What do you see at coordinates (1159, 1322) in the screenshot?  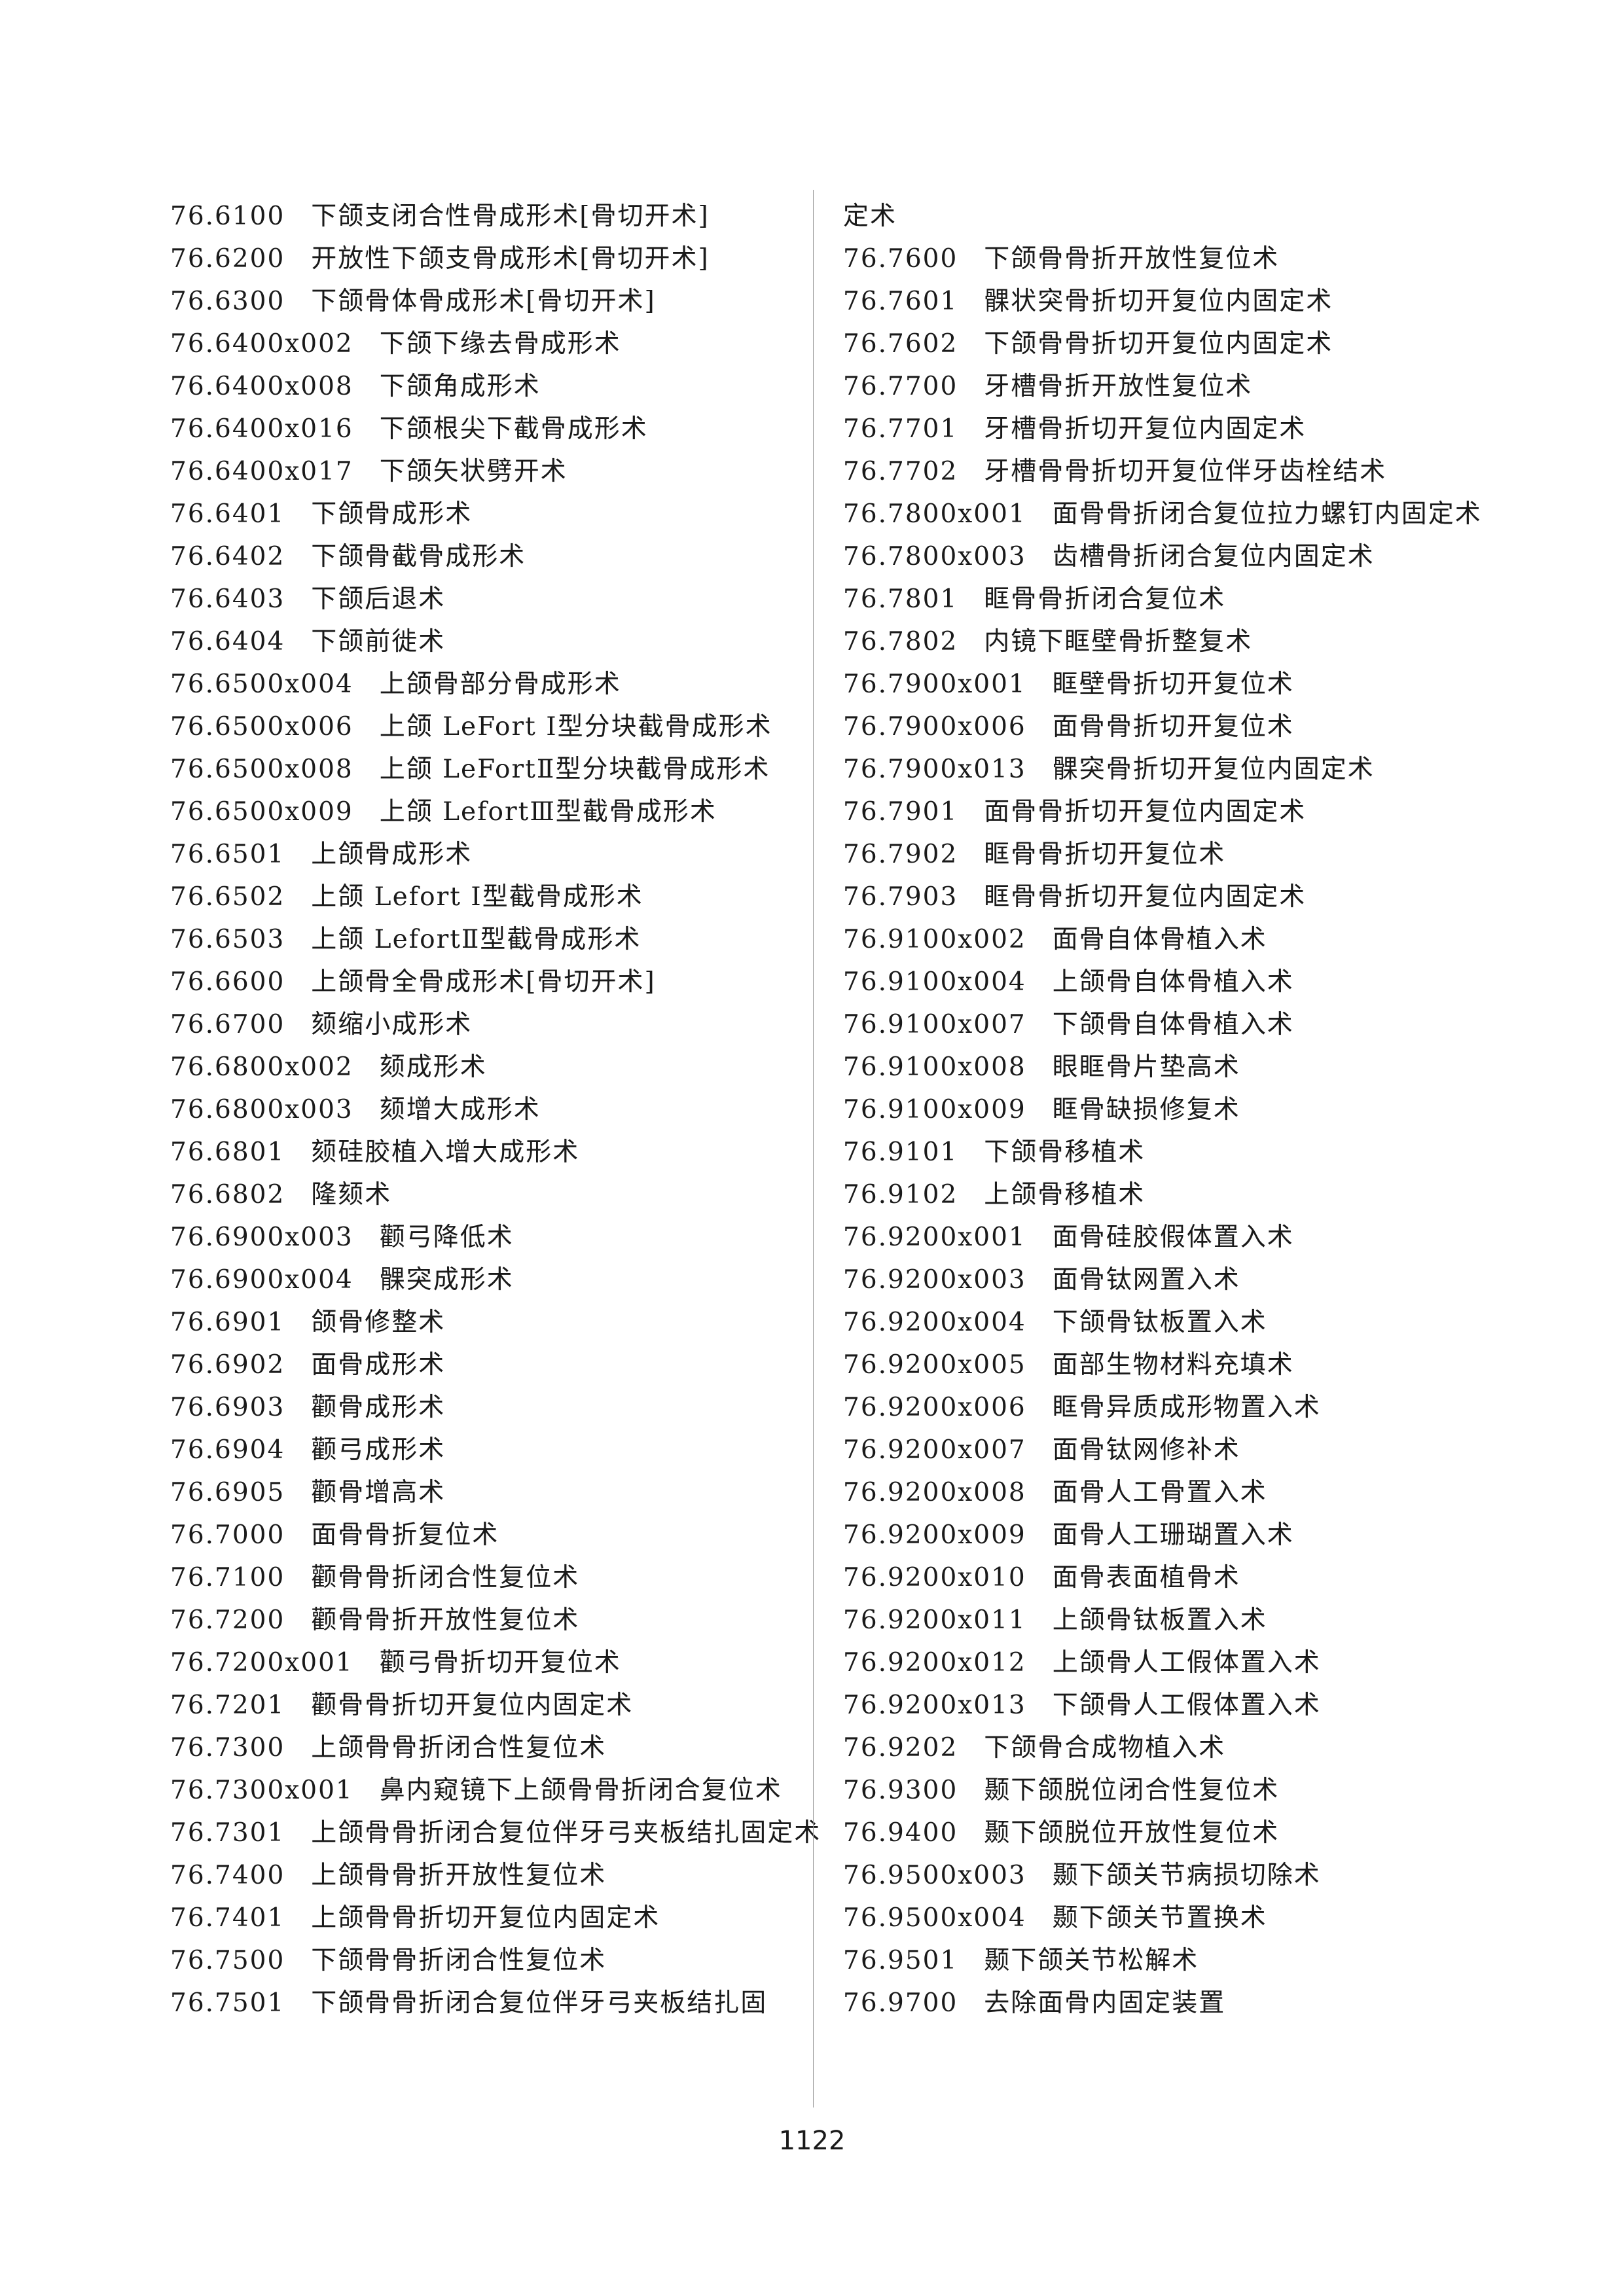 I see `procedure-name: 下颌骨钛板置入术` at bounding box center [1159, 1322].